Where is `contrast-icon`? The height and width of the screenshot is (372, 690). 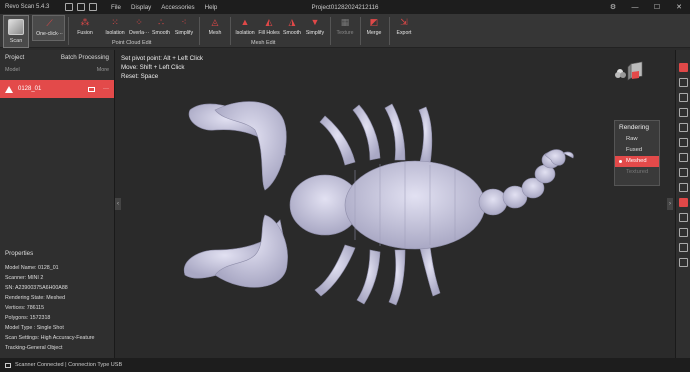 contrast-icon is located at coordinates (683, 157).